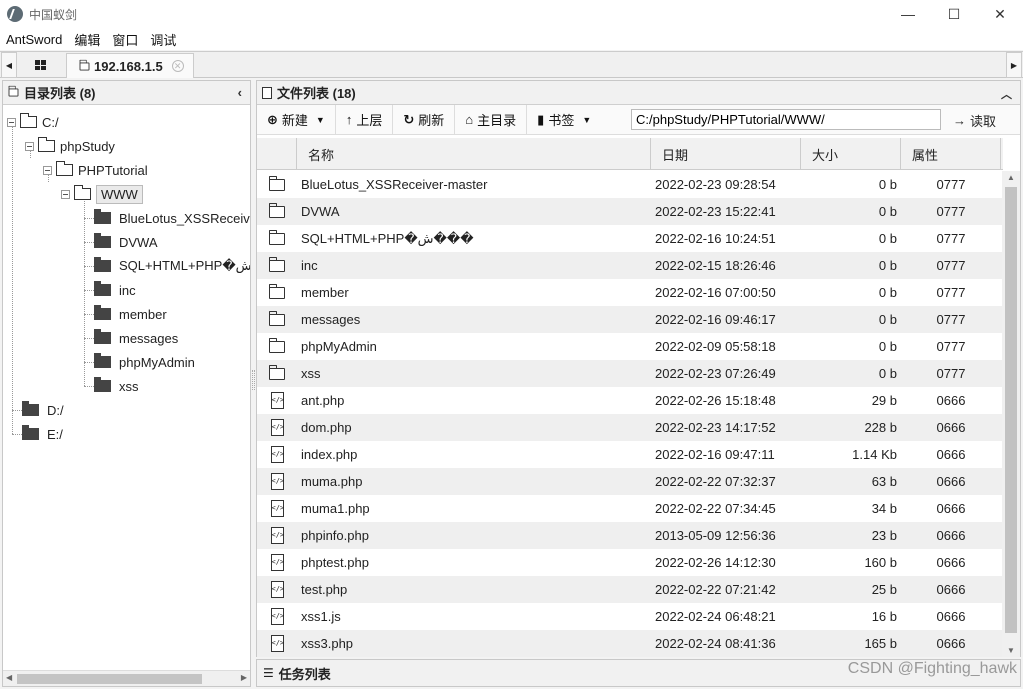 The height and width of the screenshot is (689, 1023). What do you see at coordinates (424, 119) in the screenshot?
I see `refresh-button: ↻ 刷新` at bounding box center [424, 119].